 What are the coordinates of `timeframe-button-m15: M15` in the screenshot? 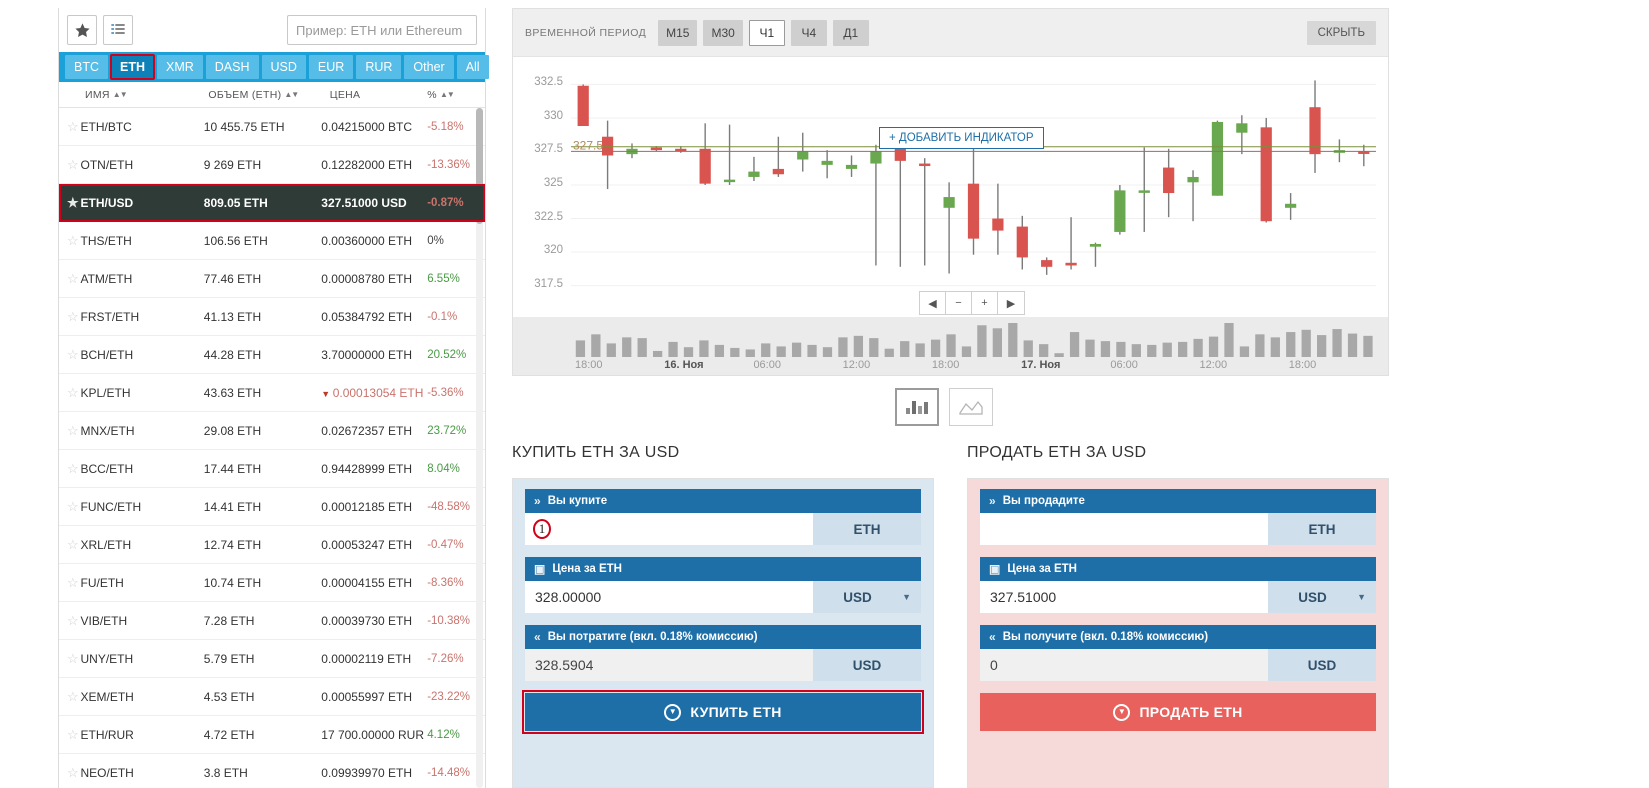 It's located at (678, 32).